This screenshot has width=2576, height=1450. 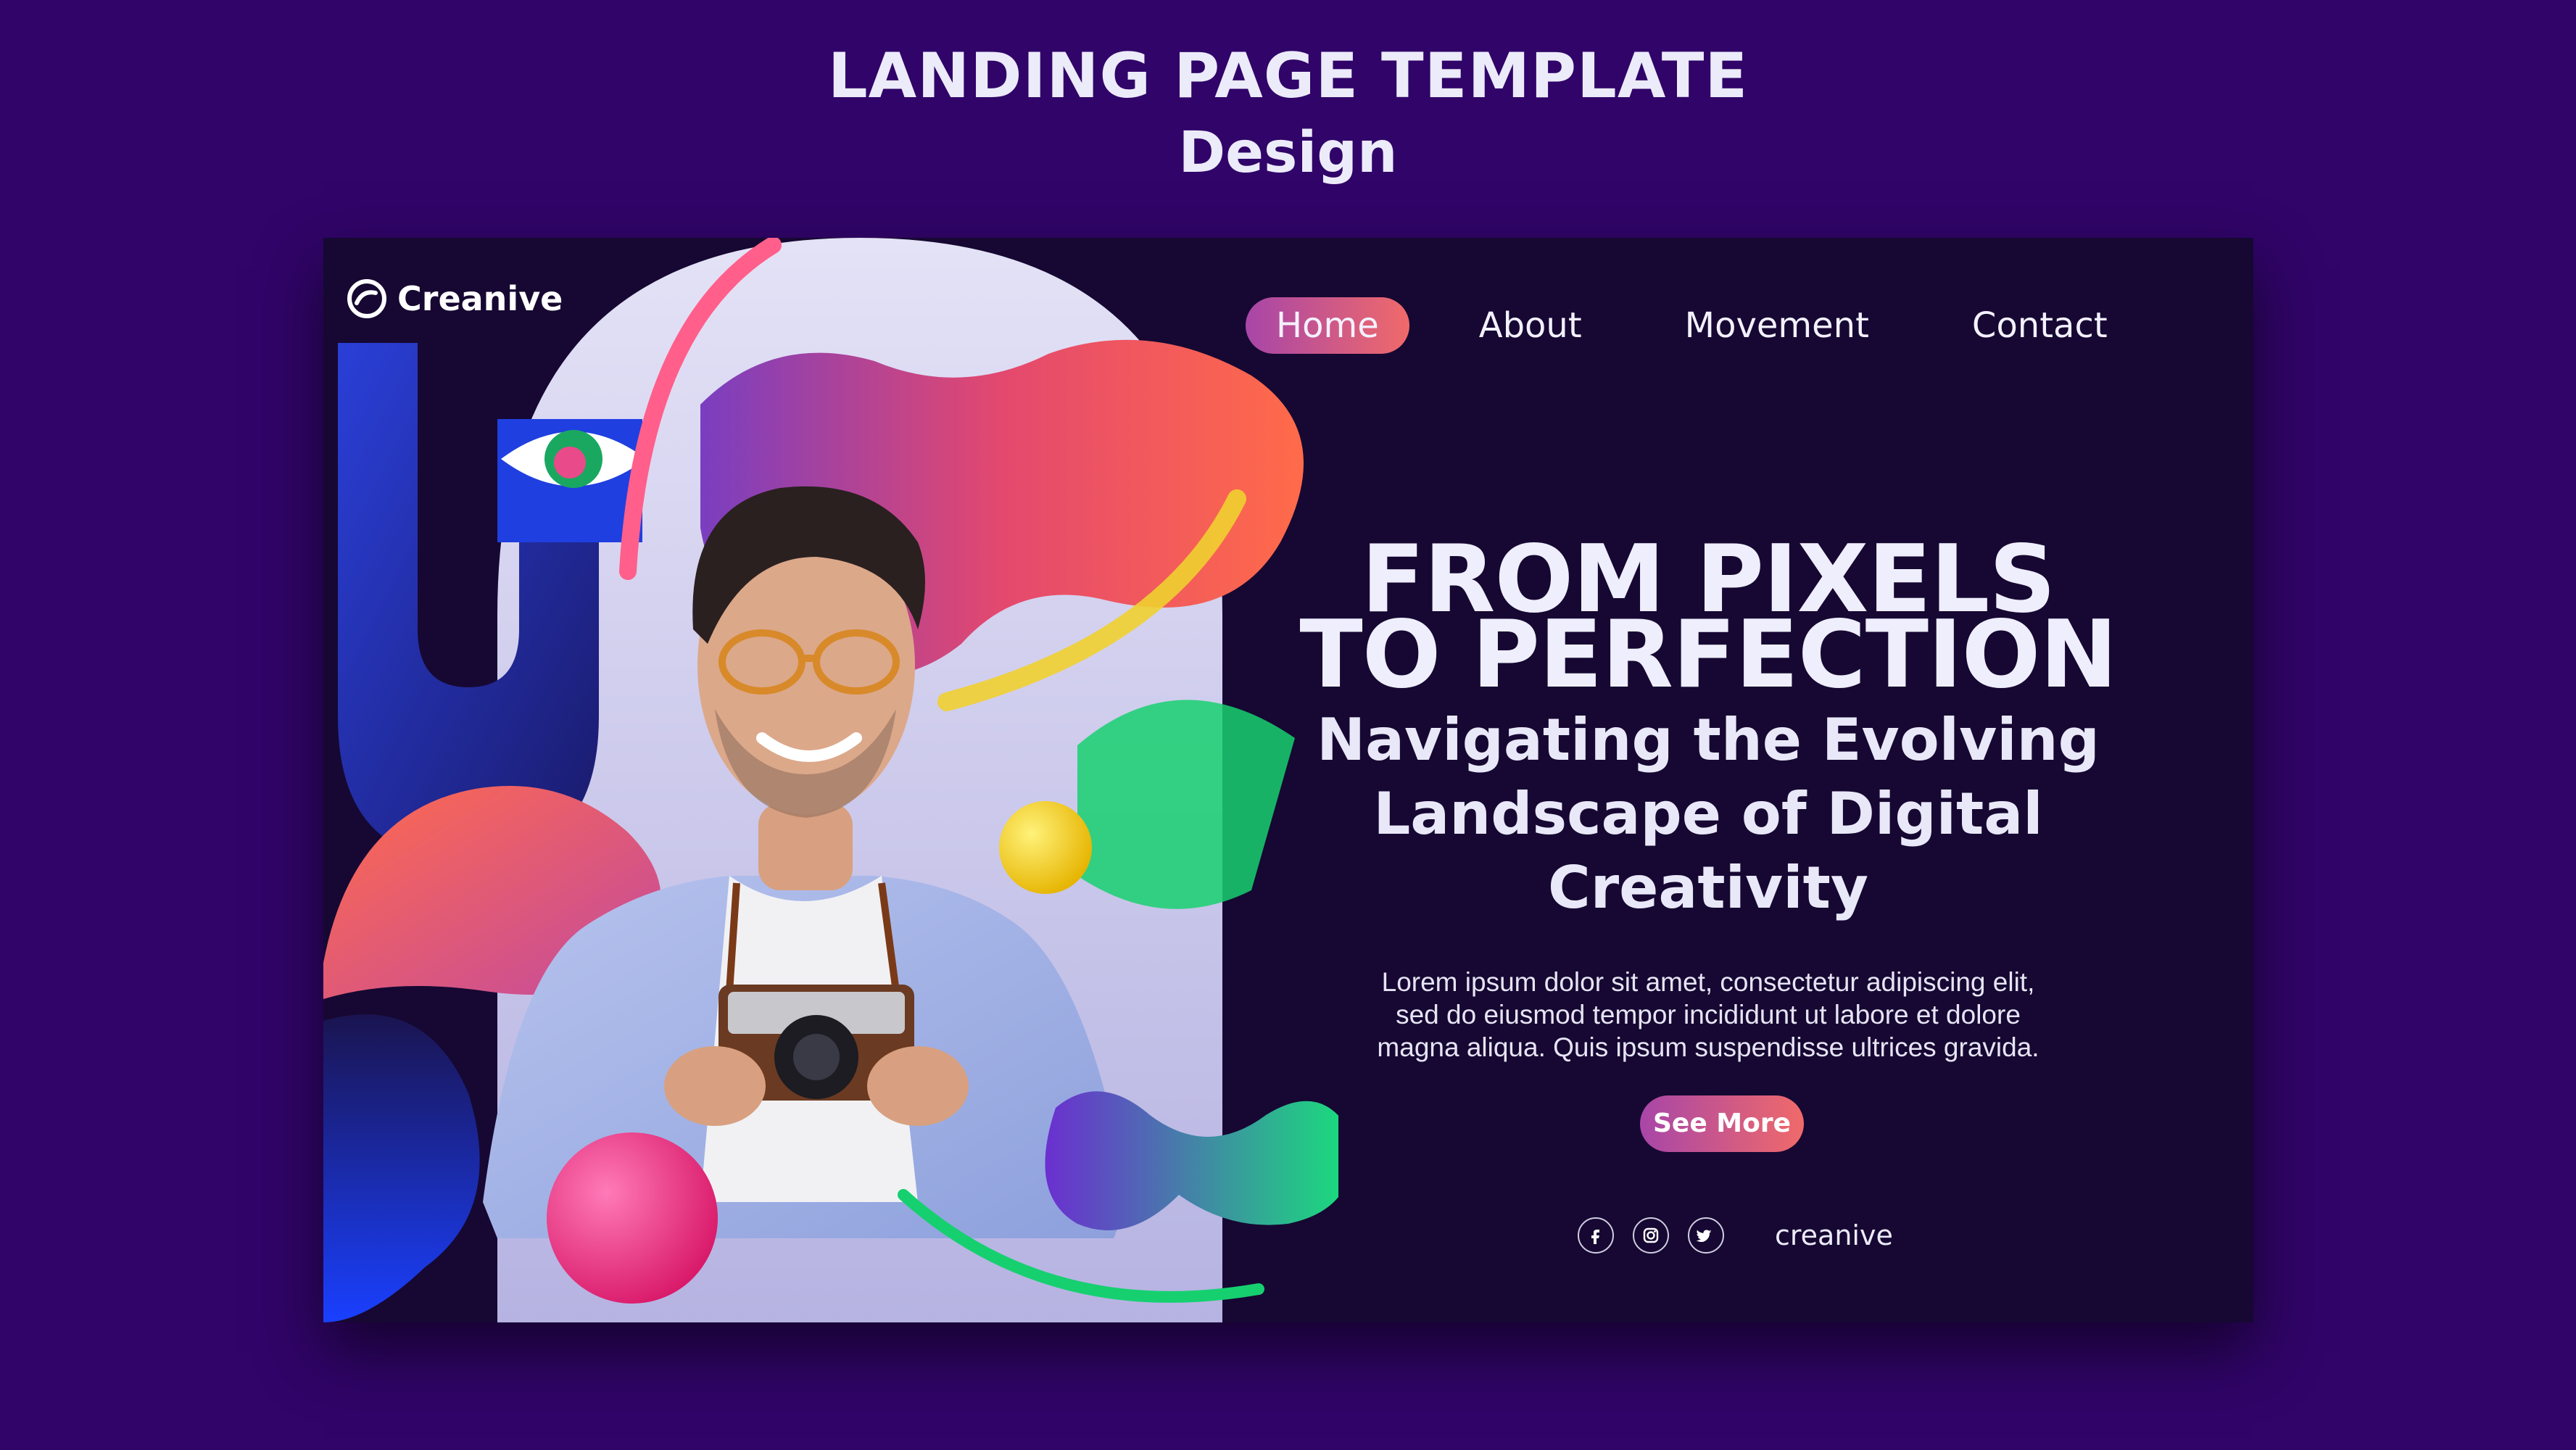 I want to click on brand-name: Creanive, so click(x=480, y=298).